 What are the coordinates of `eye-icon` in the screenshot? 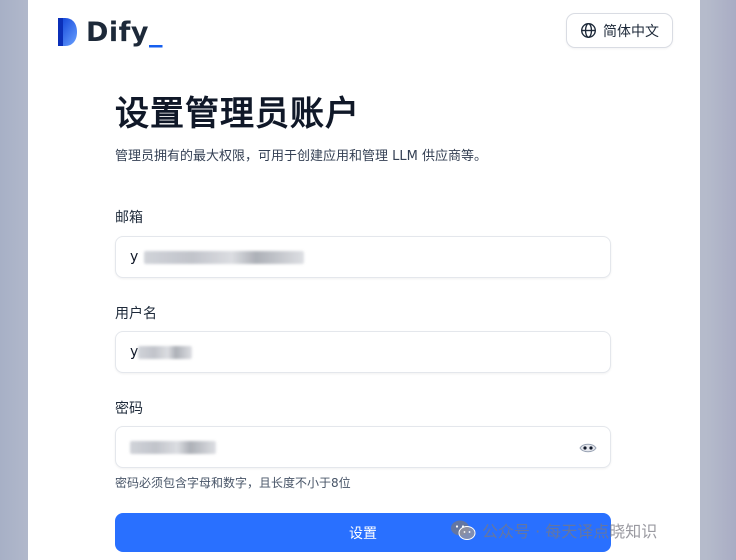 It's located at (588, 448).